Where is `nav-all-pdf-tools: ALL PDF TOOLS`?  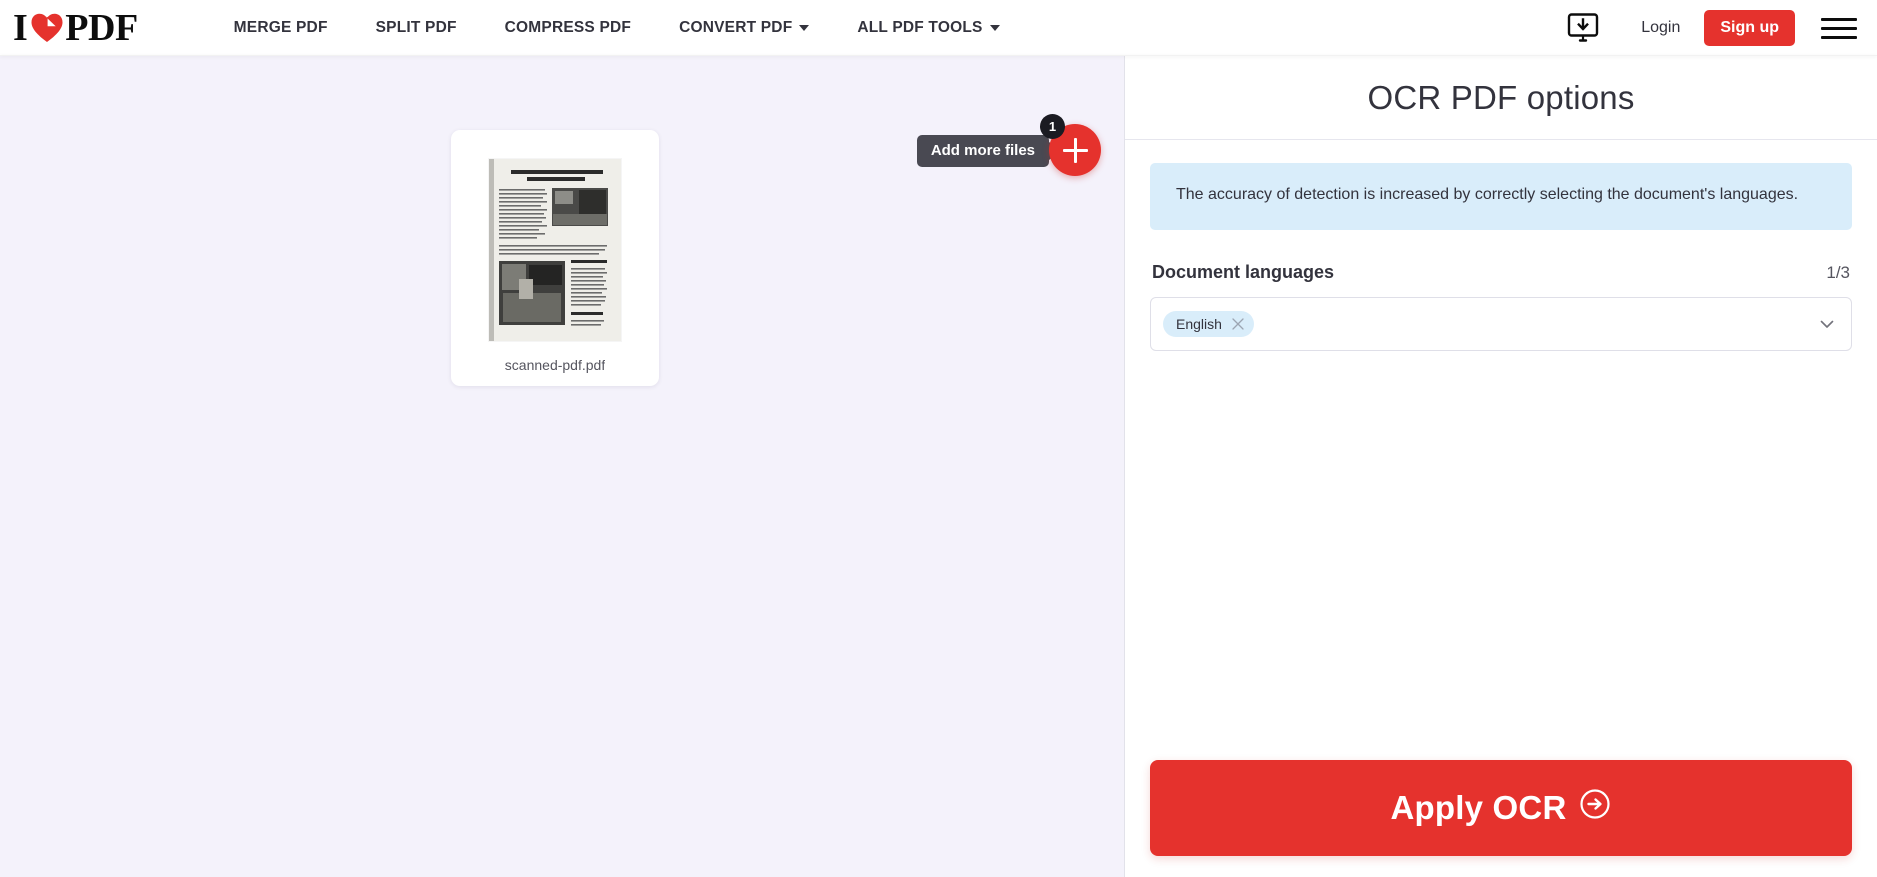
nav-all-pdf-tools: ALL PDF TOOLS is located at coordinates (928, 28).